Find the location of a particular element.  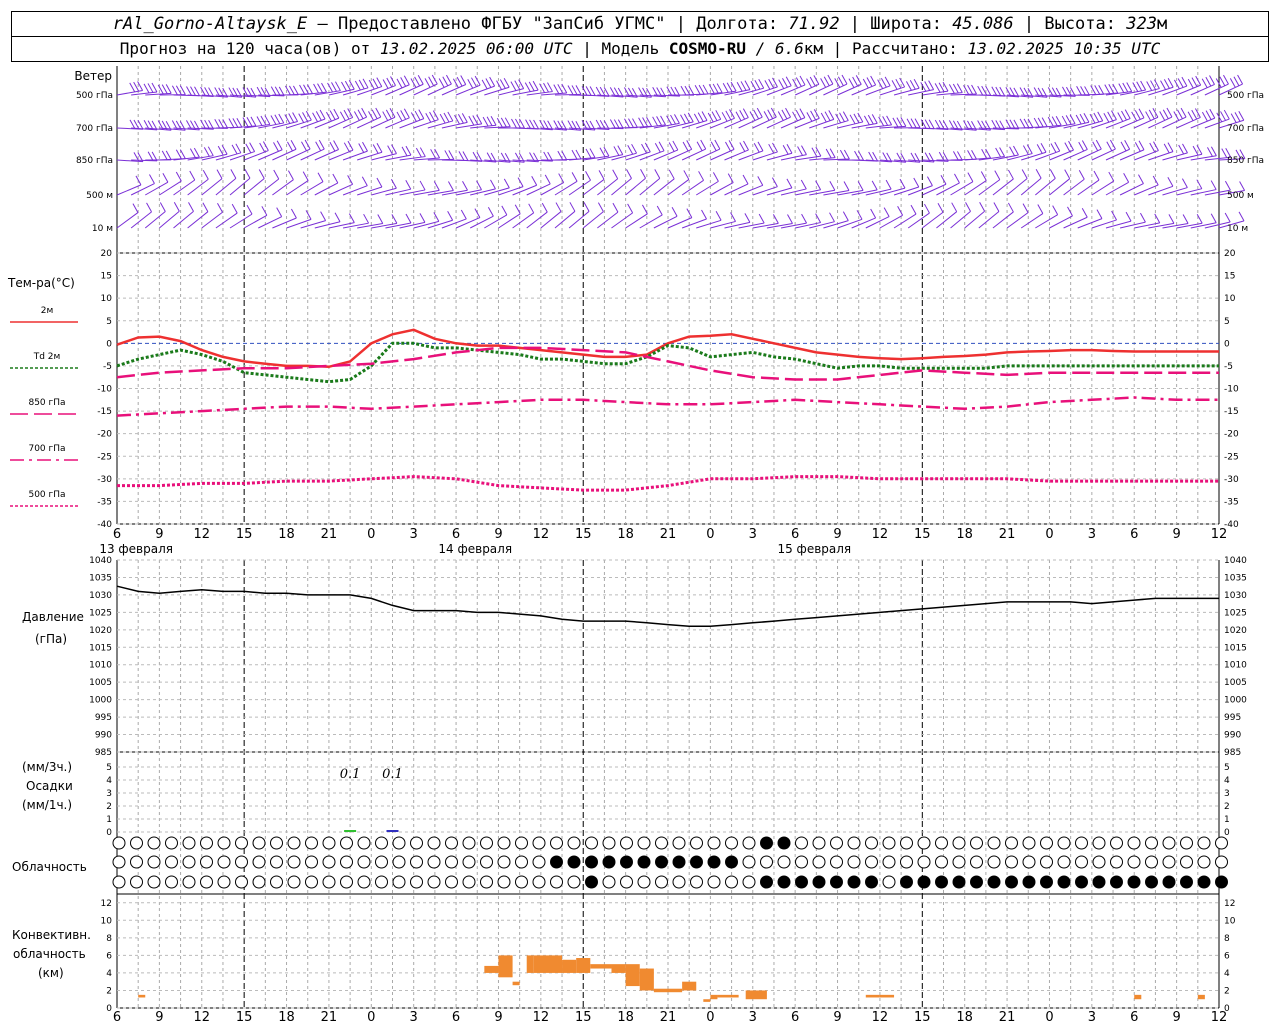

convective-y-tick: 8 is located at coordinates (109, 939).